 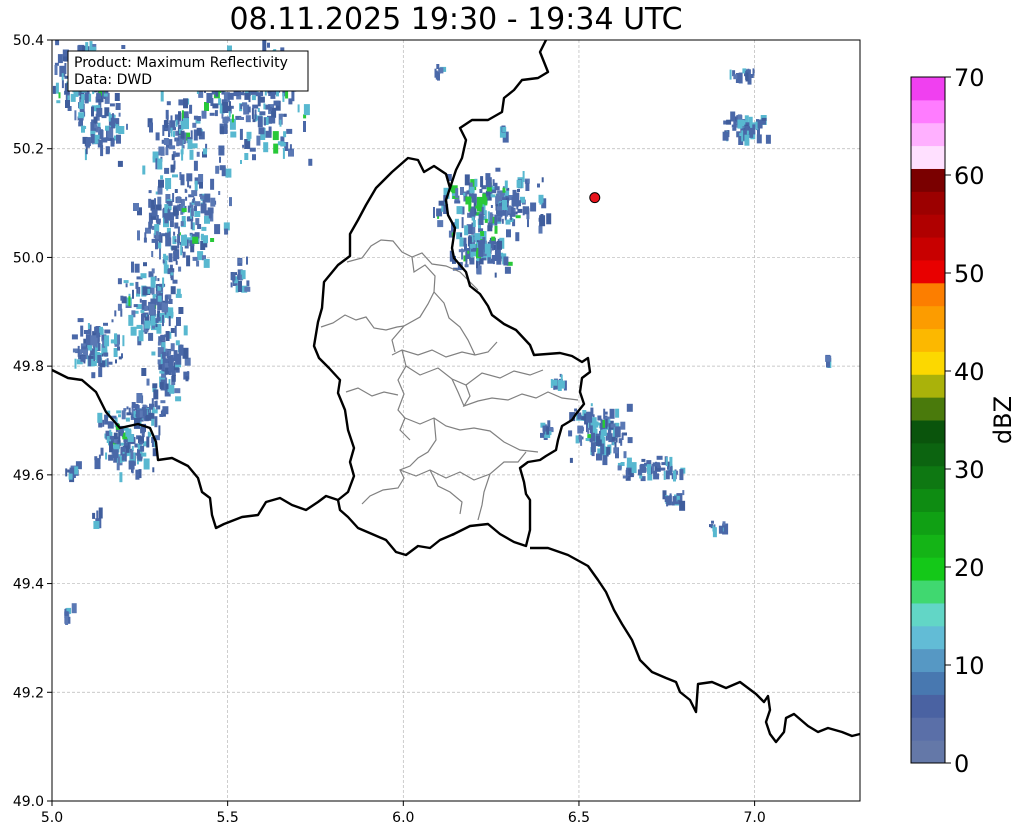 What do you see at coordinates (403, 818) in the screenshot?
I see `lon-tick-label: 6.0` at bounding box center [403, 818].